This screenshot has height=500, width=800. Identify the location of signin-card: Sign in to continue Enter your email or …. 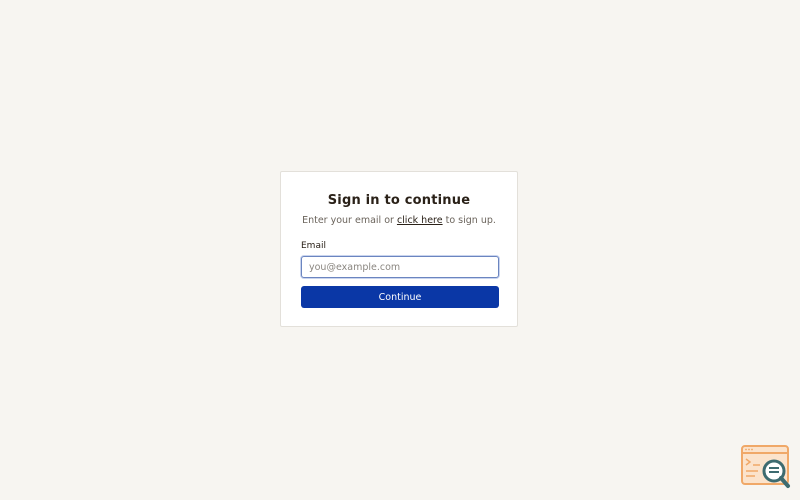
(399, 249).